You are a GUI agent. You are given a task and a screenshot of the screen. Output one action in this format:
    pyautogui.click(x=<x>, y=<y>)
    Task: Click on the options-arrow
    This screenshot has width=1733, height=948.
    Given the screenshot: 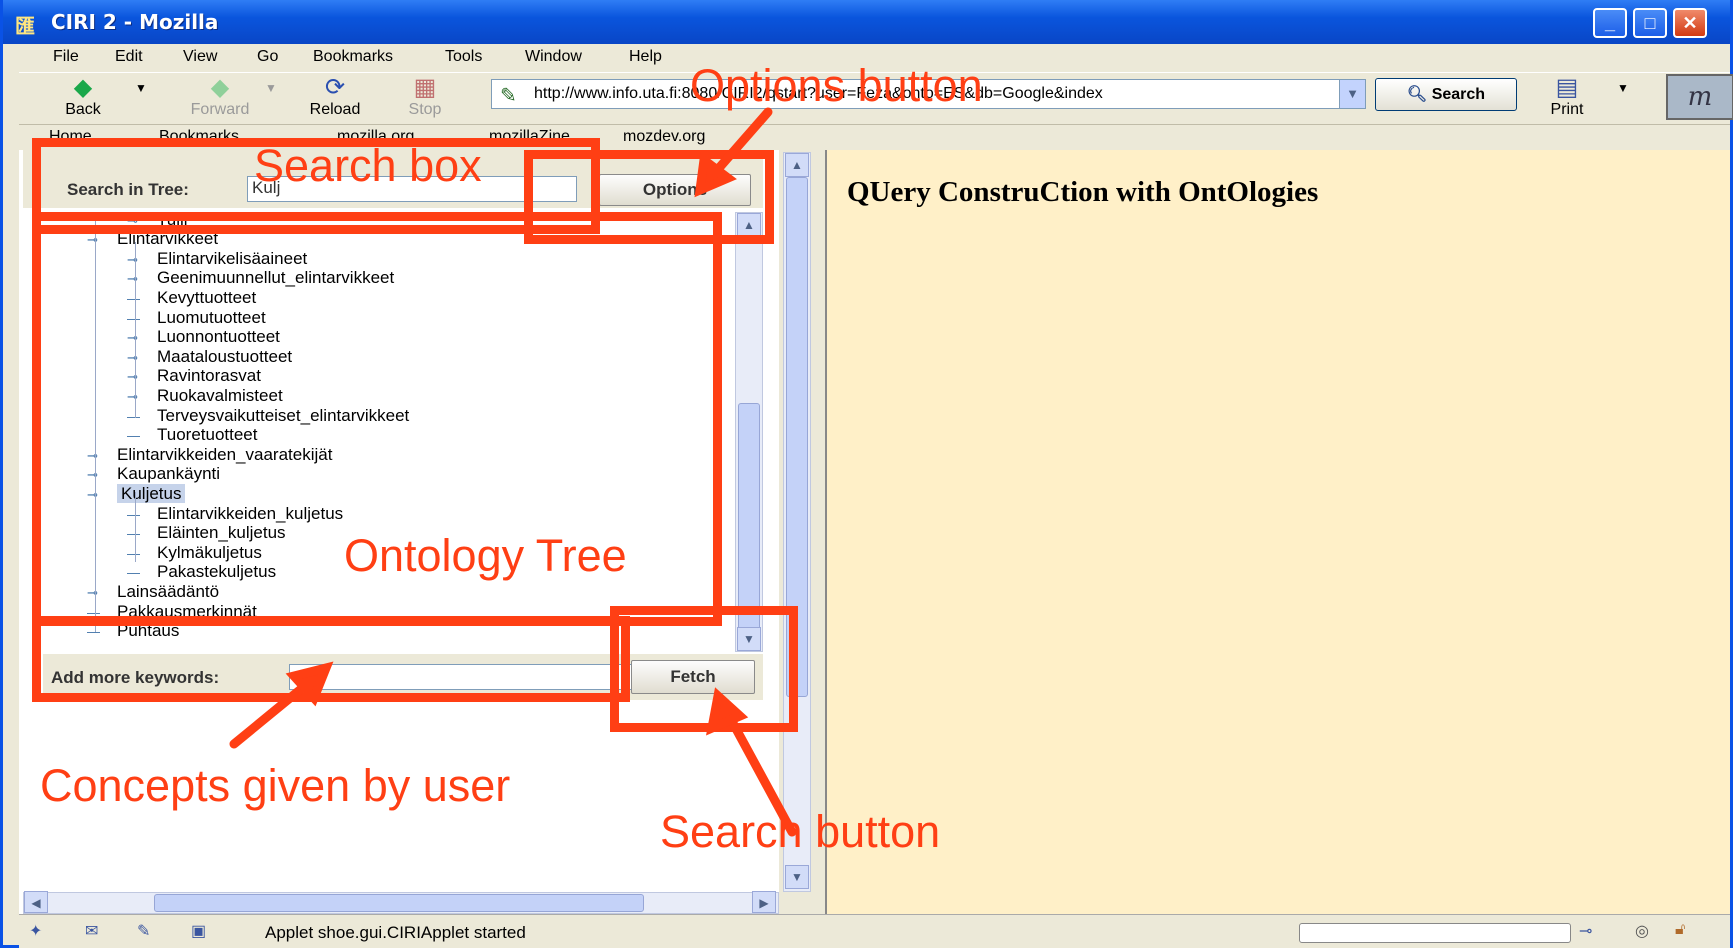 What is the action you would take?
    pyautogui.click(x=740, y=144)
    